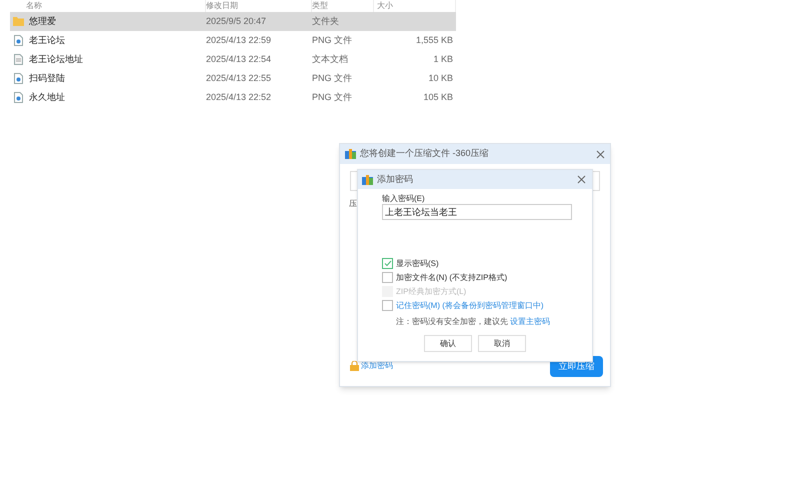 This screenshot has width=800, height=479. What do you see at coordinates (431, 292) in the screenshot?
I see `checkbox-label: ZIP经典加密方式(L)` at bounding box center [431, 292].